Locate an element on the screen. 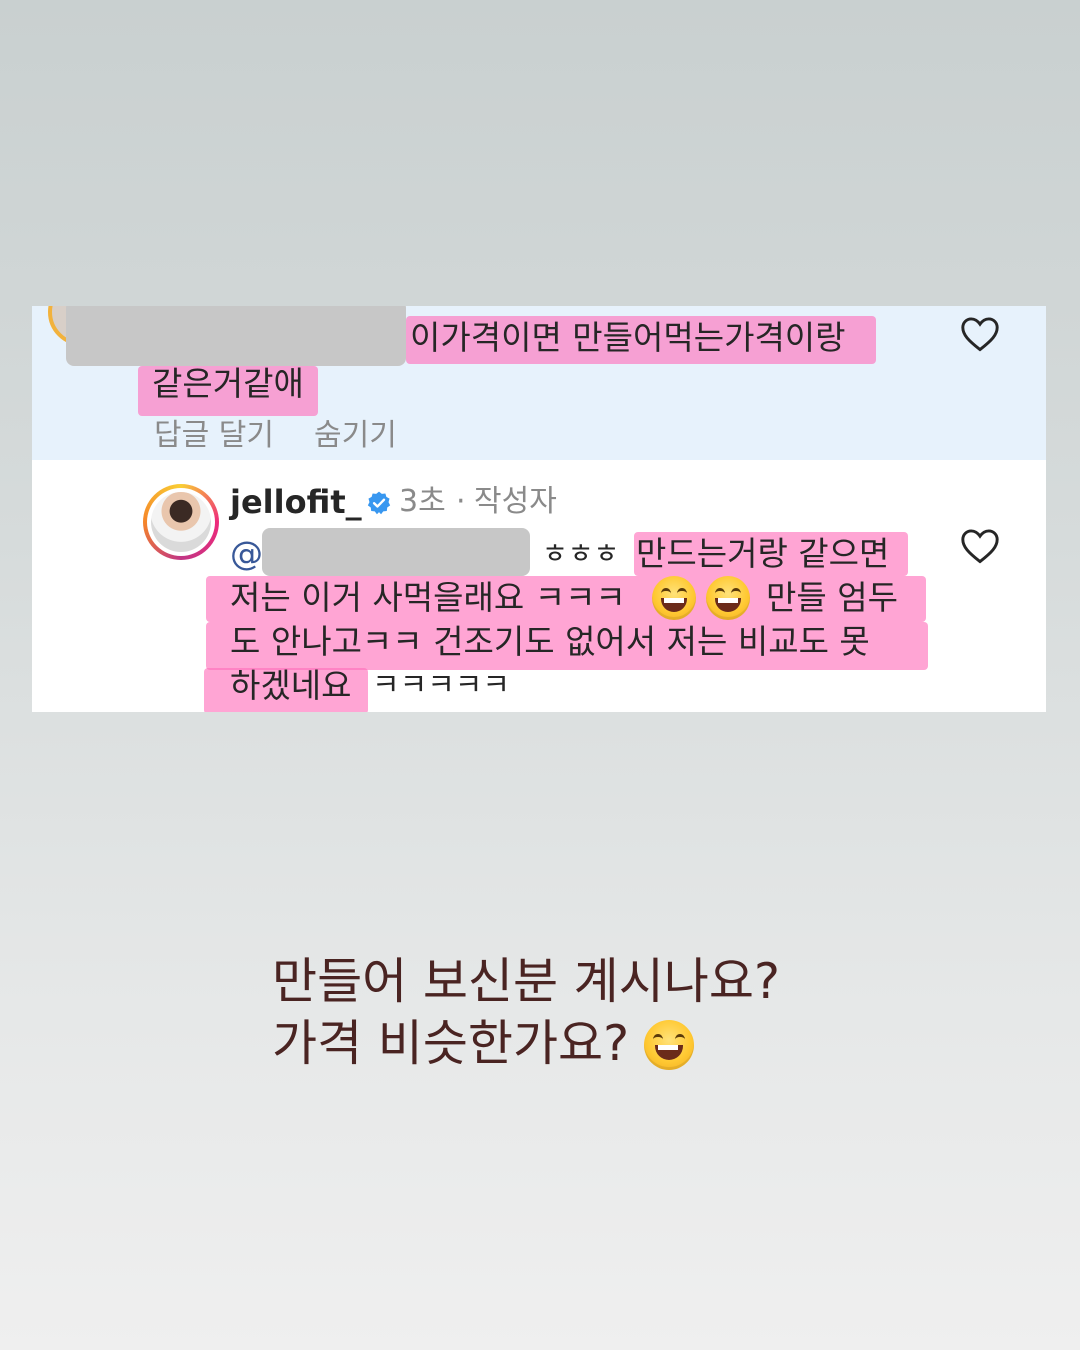  parent-comment-card: 이가격이면 만들어먹는가격이랑 같은거같애 답글 달기 숨기기 is located at coordinates (539, 383).